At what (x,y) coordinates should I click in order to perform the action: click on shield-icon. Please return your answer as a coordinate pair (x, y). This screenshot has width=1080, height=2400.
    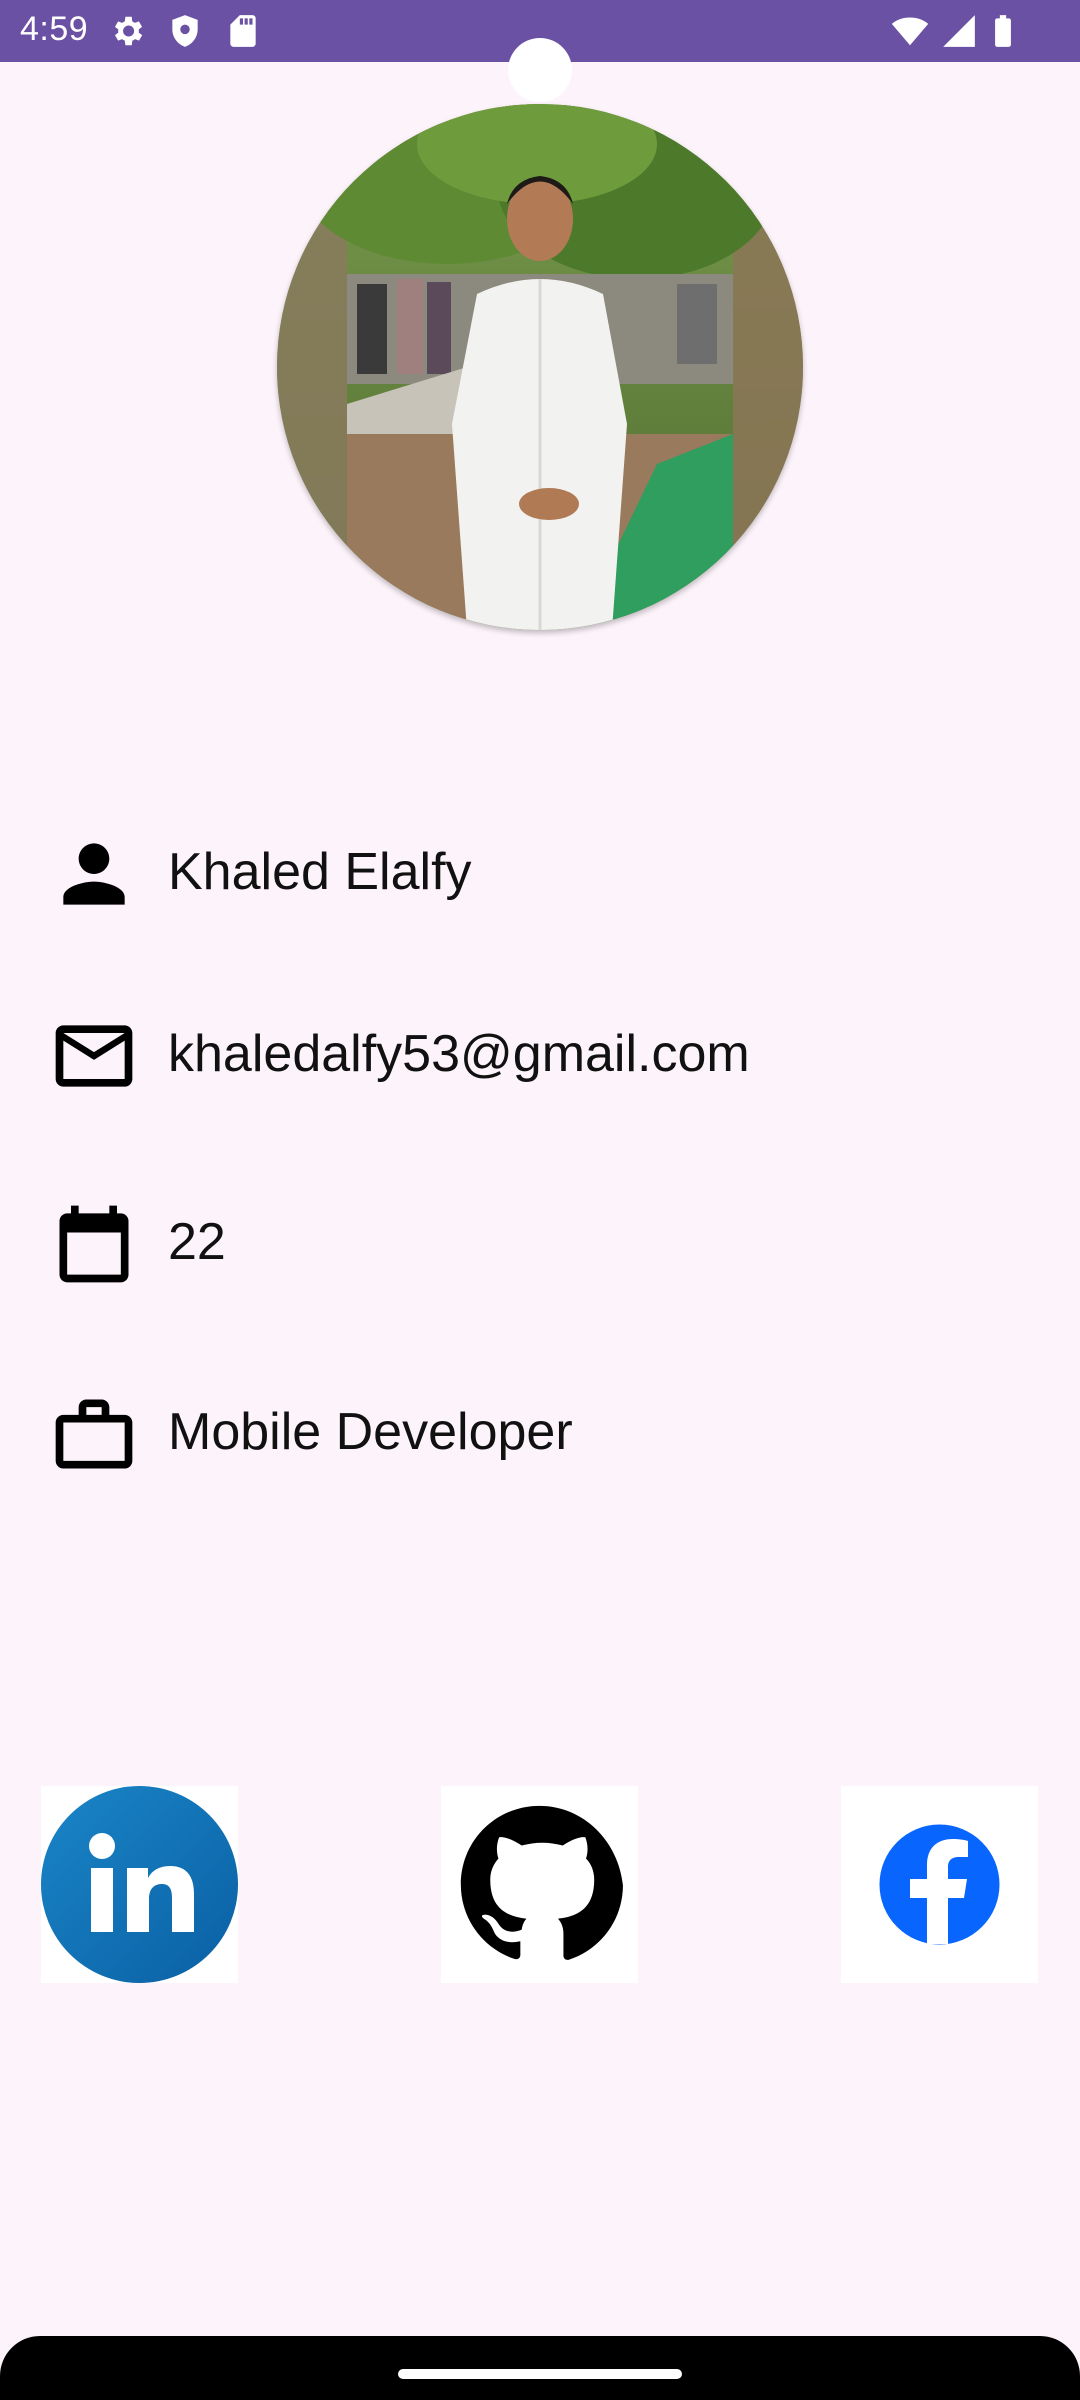
    Looking at the image, I should click on (185, 31).